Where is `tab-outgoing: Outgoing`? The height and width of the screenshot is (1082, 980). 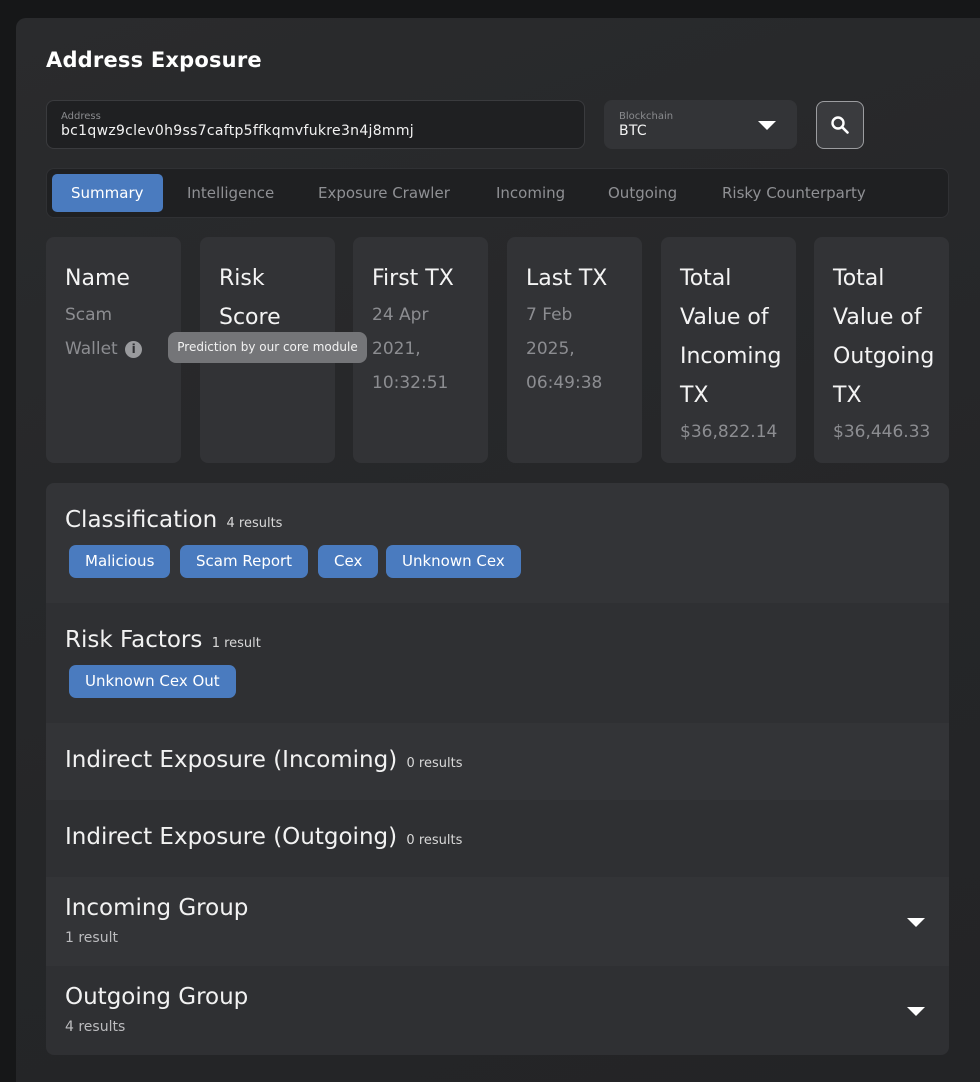
tab-outgoing: Outgoing is located at coordinates (642, 193).